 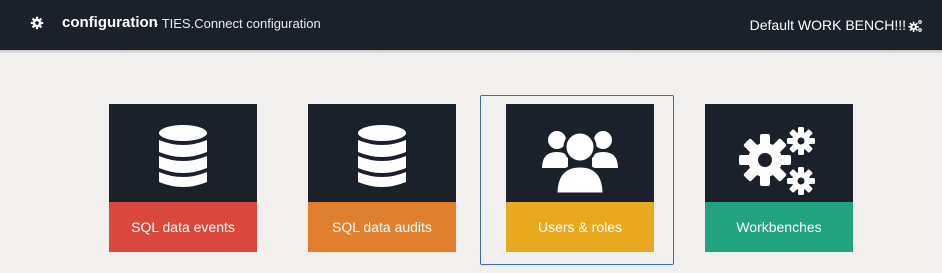 I want to click on app-subtitle: - TIES.Connect configuration, so click(x=237, y=23).